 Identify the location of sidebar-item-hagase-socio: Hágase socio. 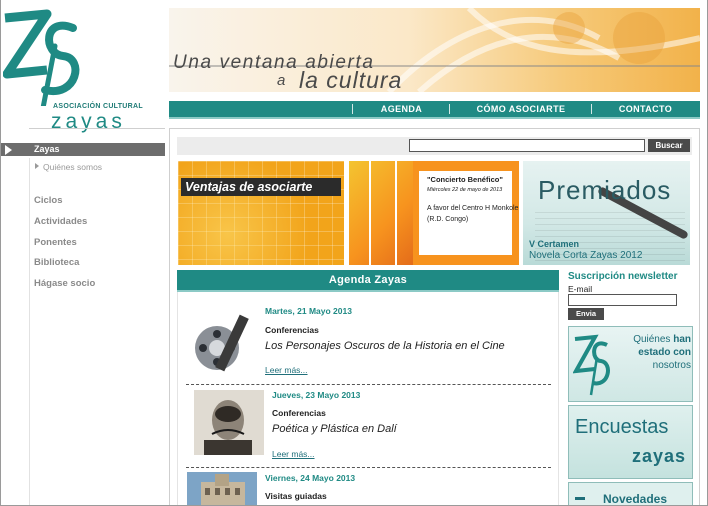
(64, 283).